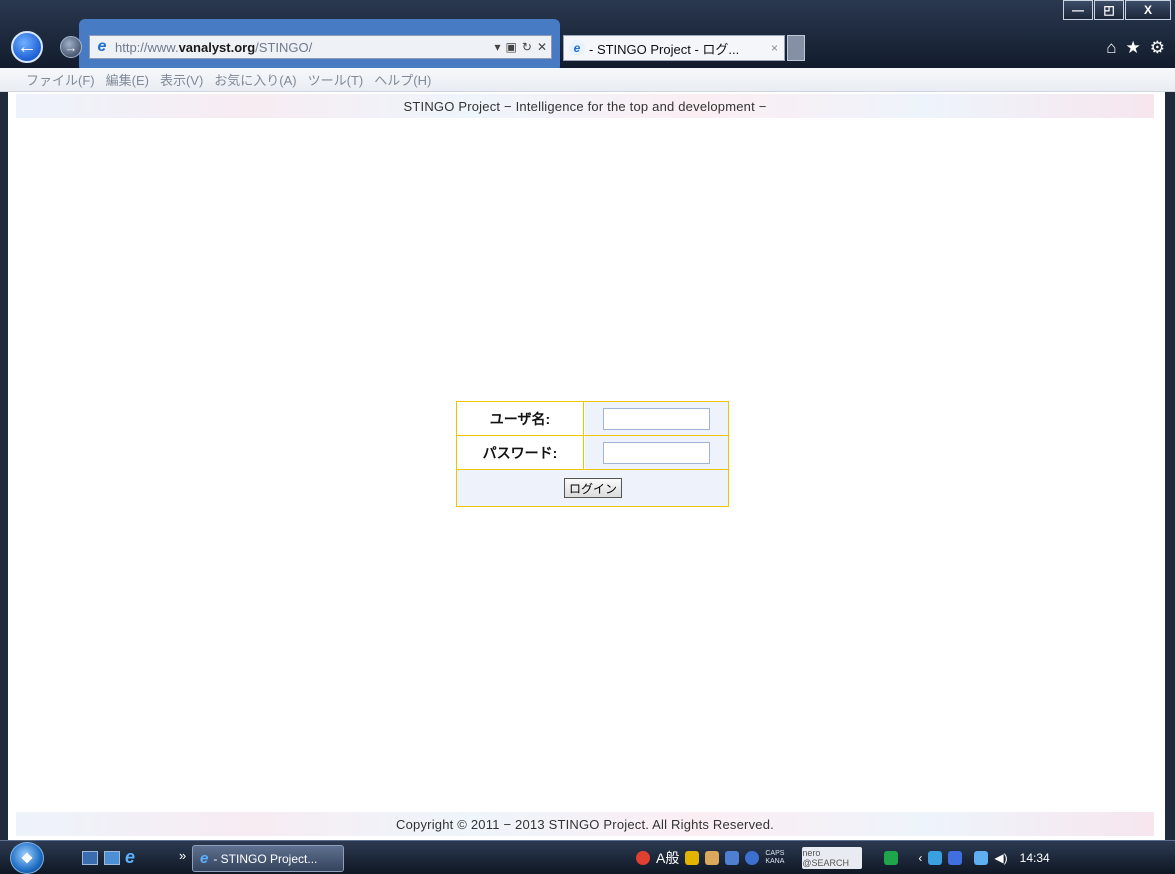 This screenshot has height=874, width=1175. What do you see at coordinates (1157, 48) in the screenshot?
I see `settings-gear-icon: ⚙` at bounding box center [1157, 48].